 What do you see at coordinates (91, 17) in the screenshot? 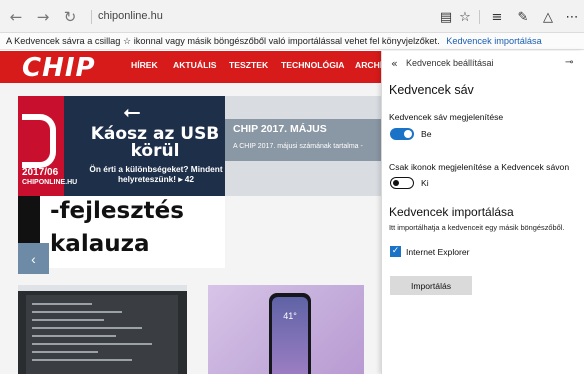
I see `url-separator` at bounding box center [91, 17].